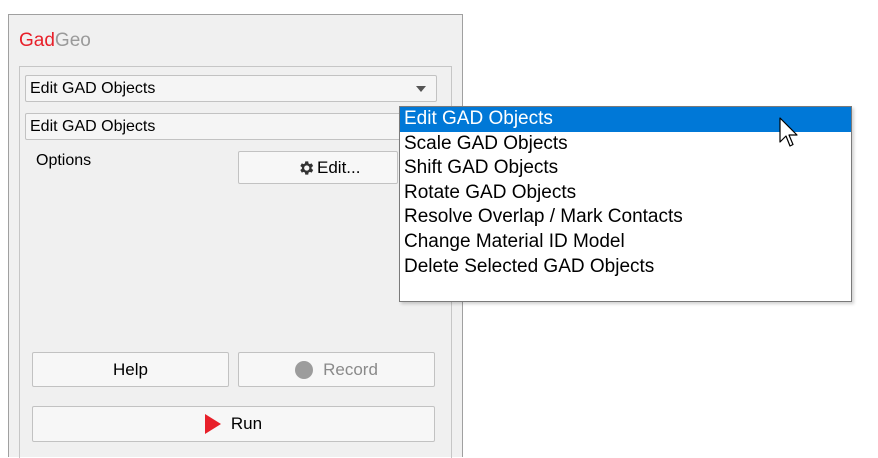 Image resolution: width=878 pixels, height=458 pixels. I want to click on mode-select: Edit GAD Objects, so click(231, 88).